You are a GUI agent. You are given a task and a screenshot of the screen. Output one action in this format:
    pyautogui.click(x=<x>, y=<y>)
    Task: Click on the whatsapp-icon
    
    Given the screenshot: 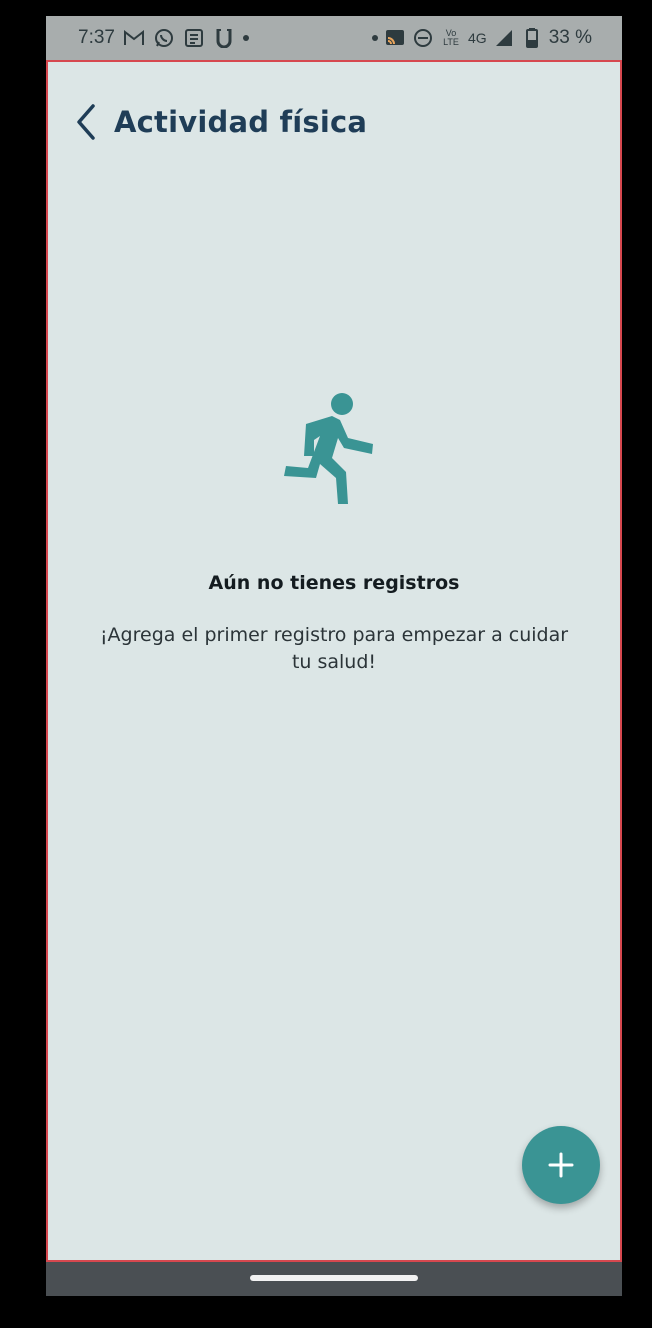 What is the action you would take?
    pyautogui.click(x=164, y=38)
    